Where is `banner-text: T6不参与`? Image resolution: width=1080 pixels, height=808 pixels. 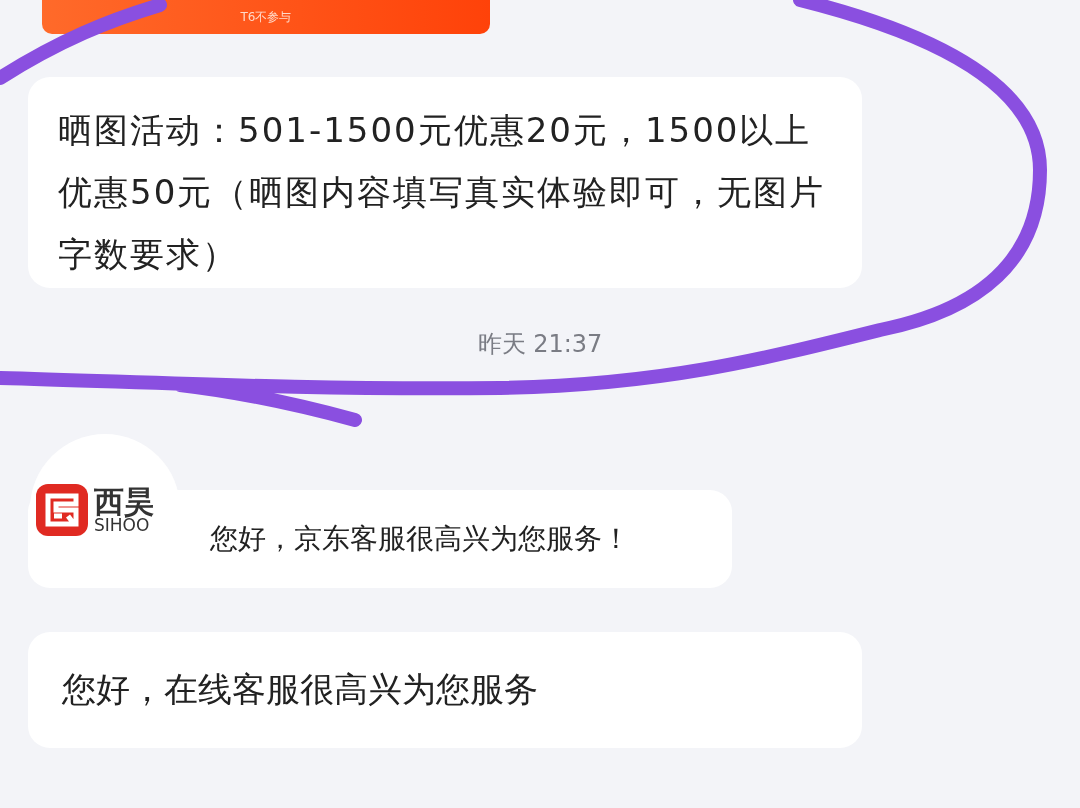 banner-text: T6不参与 is located at coordinates (266, 17).